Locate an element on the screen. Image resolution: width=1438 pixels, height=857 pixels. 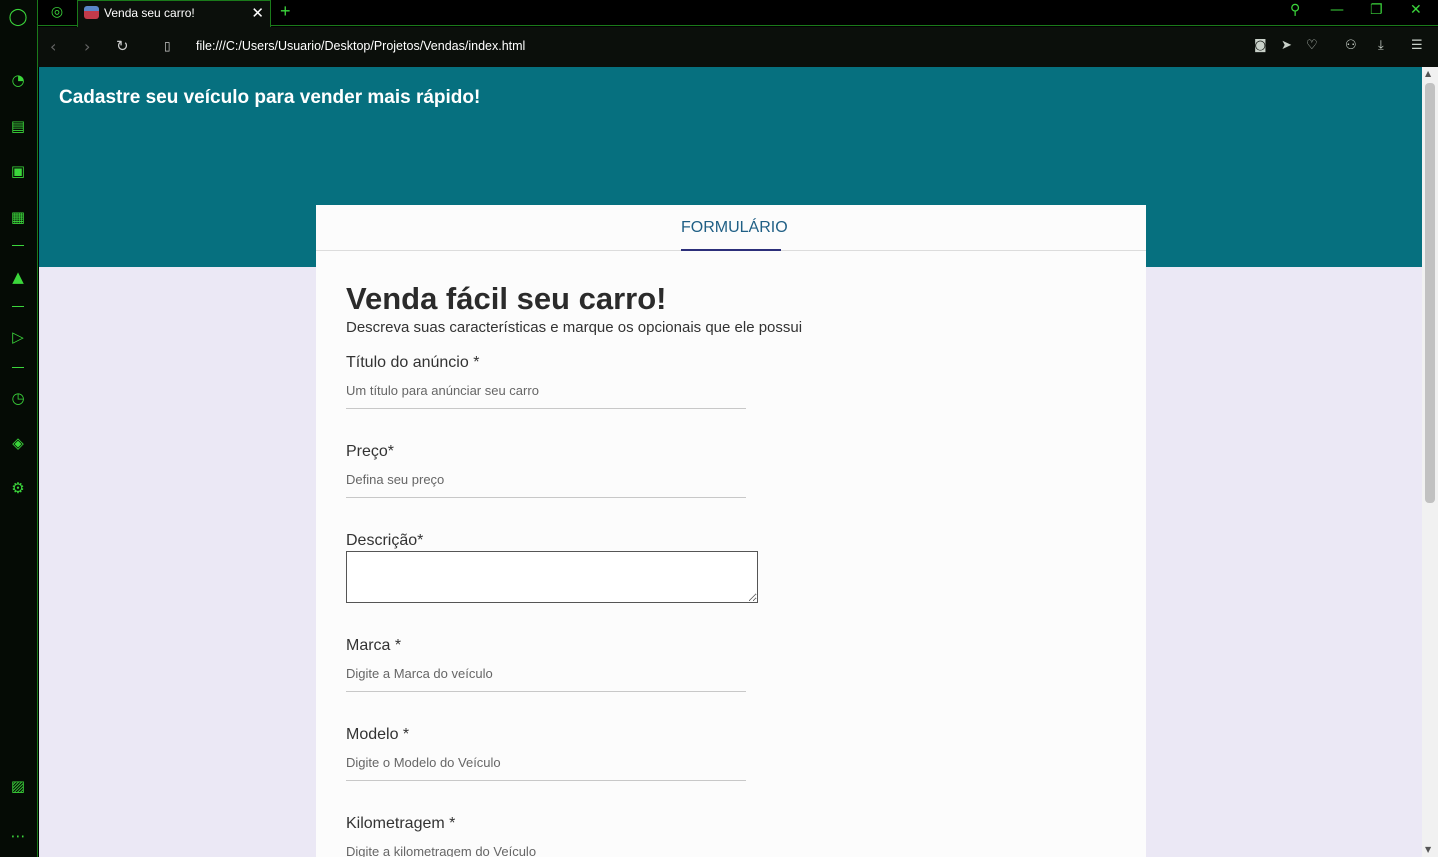
player-icon: ▷ is located at coordinates (18, 337).